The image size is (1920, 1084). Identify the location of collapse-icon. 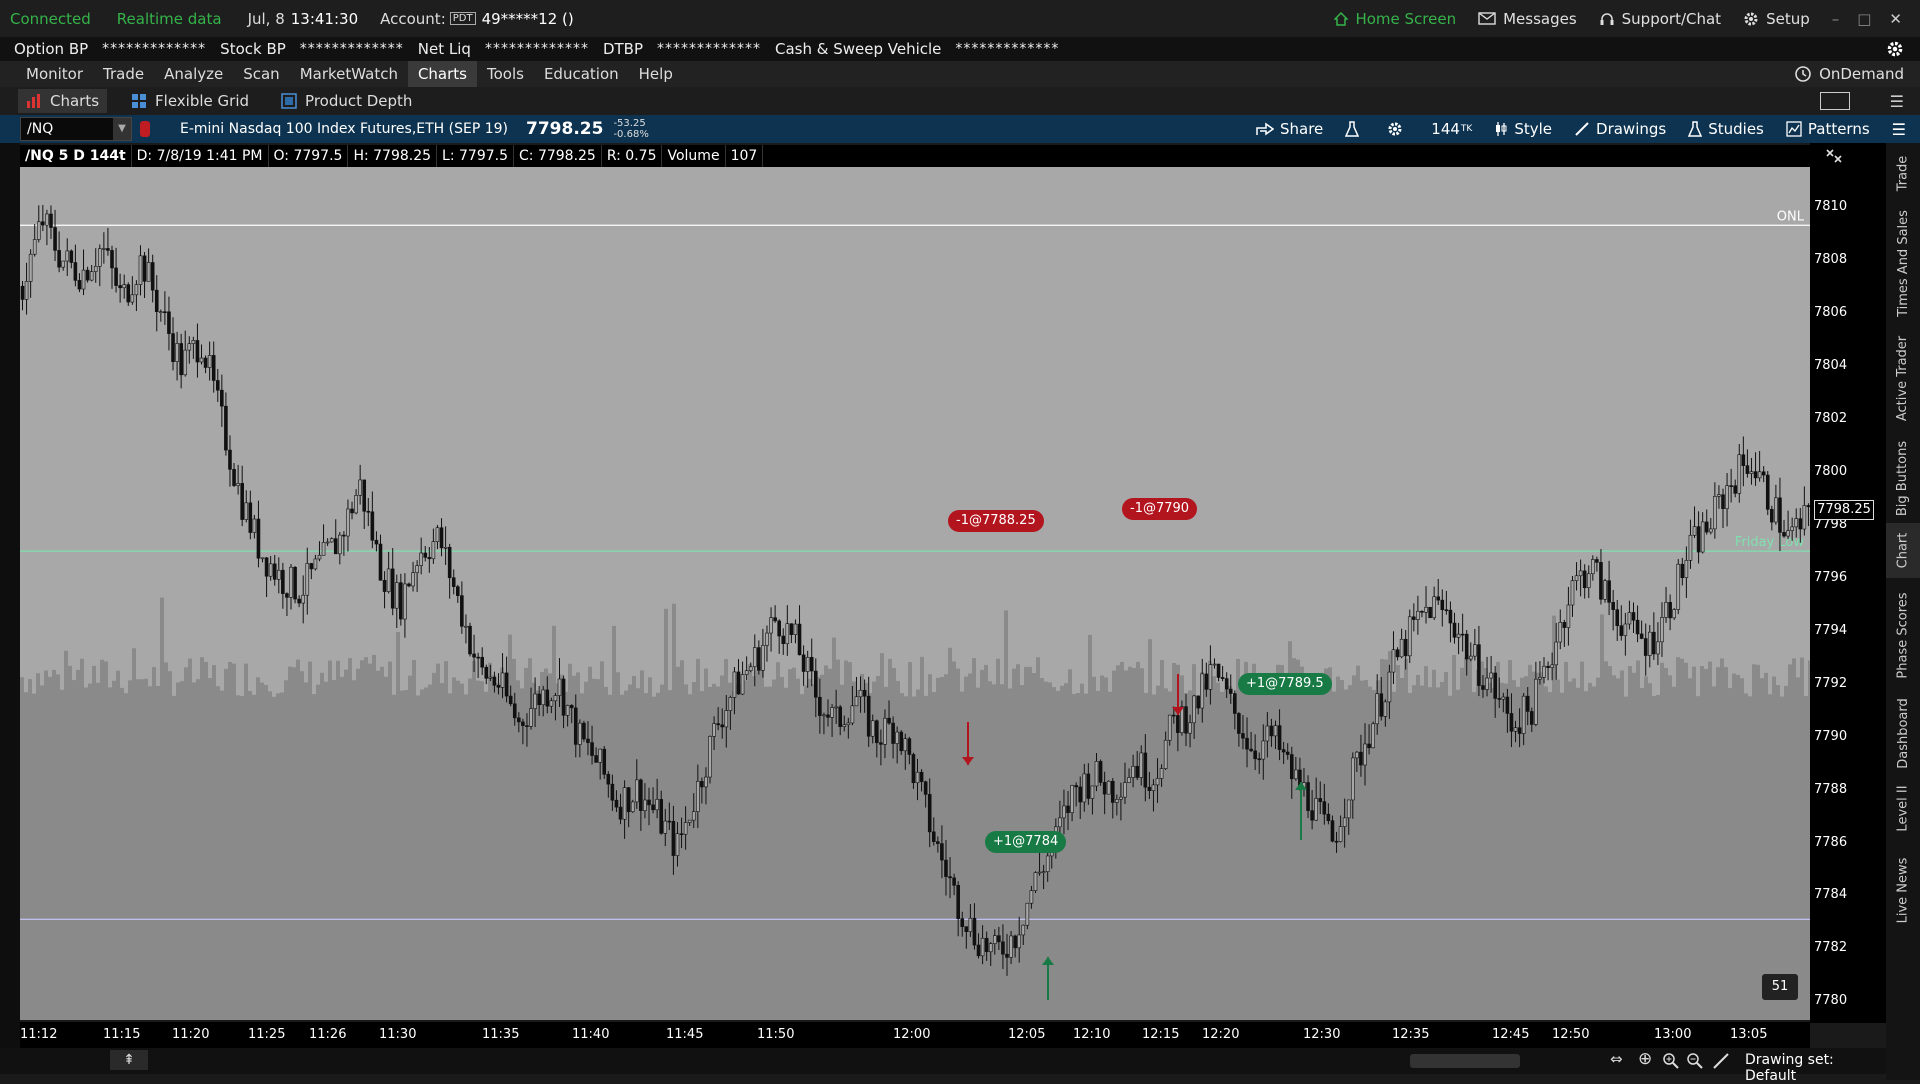
(1834, 156).